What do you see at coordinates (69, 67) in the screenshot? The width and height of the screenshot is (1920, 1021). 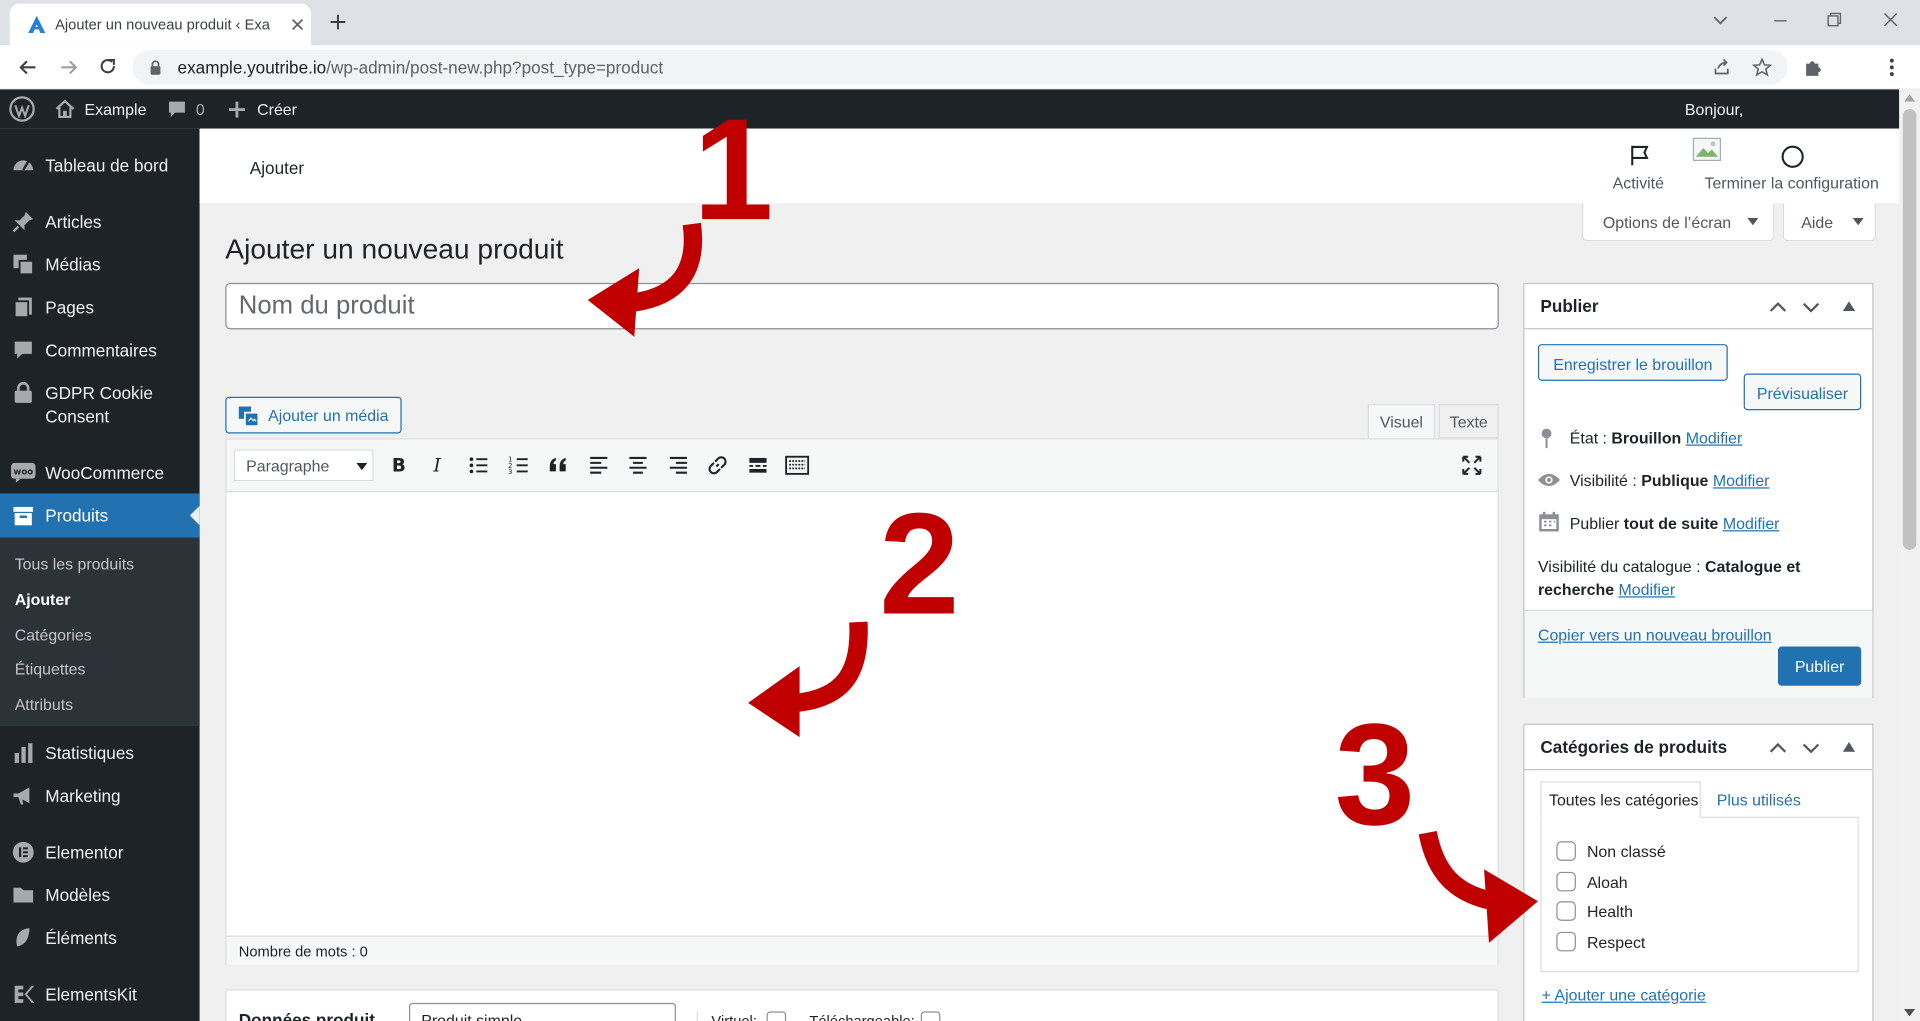 I see `forward-arrow-icon` at bounding box center [69, 67].